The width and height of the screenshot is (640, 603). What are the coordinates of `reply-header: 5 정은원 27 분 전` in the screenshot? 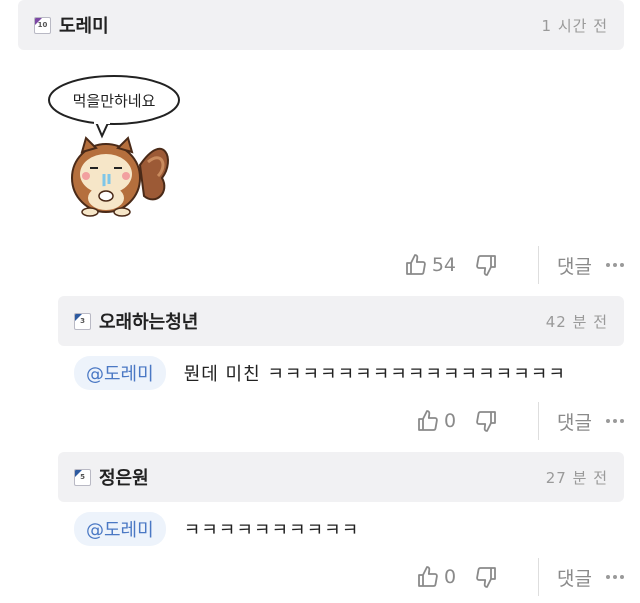 It's located at (341, 477).